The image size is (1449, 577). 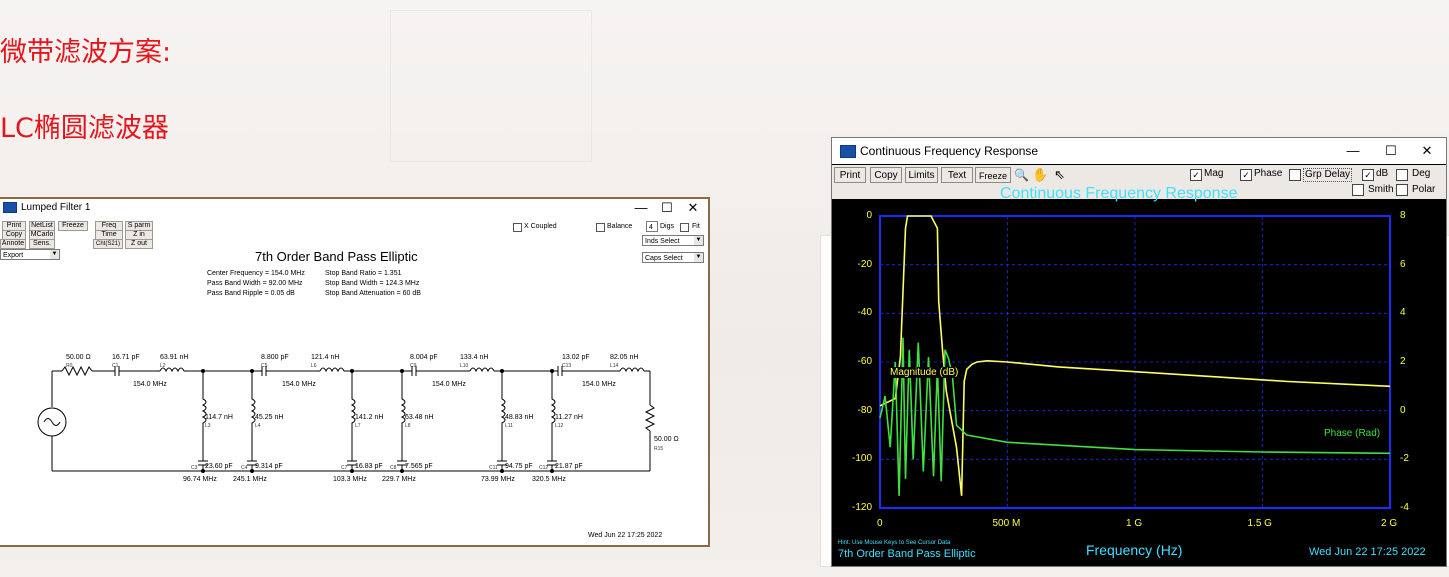 What do you see at coordinates (1403, 361) in the screenshot?
I see `y-right-tick-label: 2` at bounding box center [1403, 361].